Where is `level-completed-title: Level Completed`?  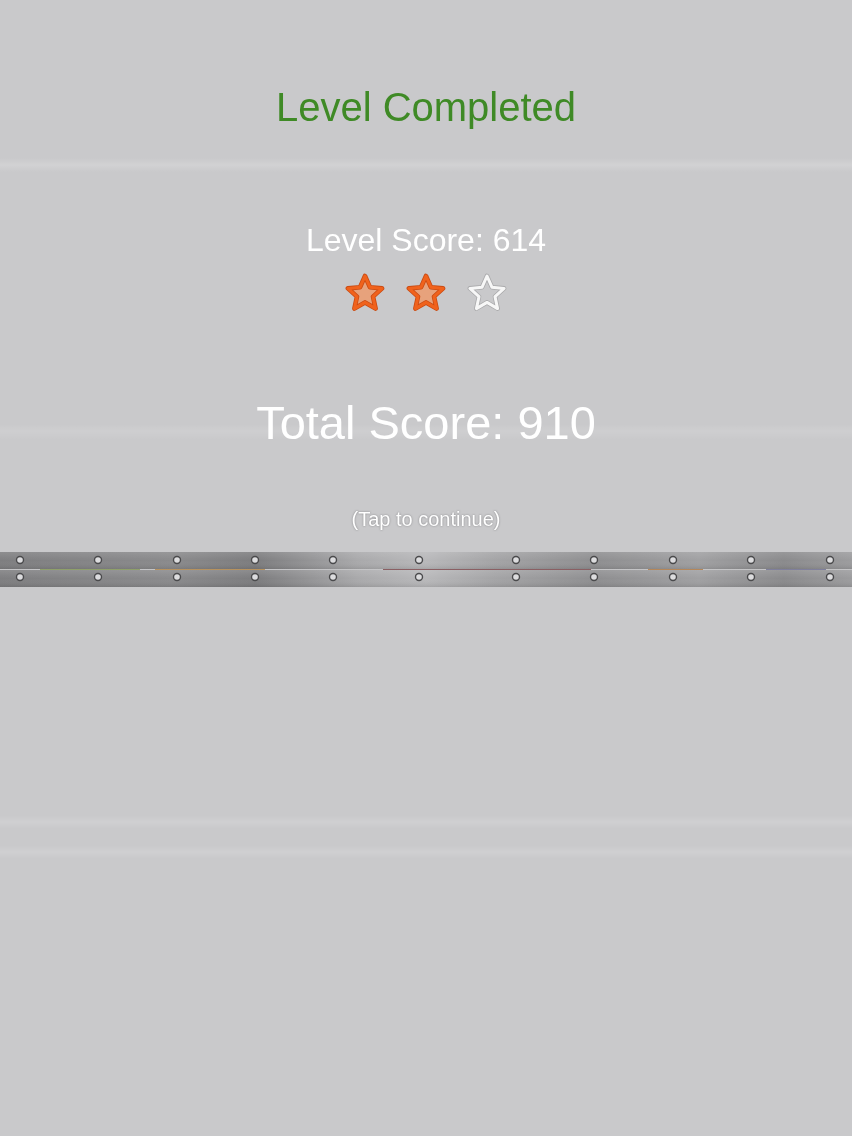
level-completed-title: Level Completed is located at coordinates (426, 107).